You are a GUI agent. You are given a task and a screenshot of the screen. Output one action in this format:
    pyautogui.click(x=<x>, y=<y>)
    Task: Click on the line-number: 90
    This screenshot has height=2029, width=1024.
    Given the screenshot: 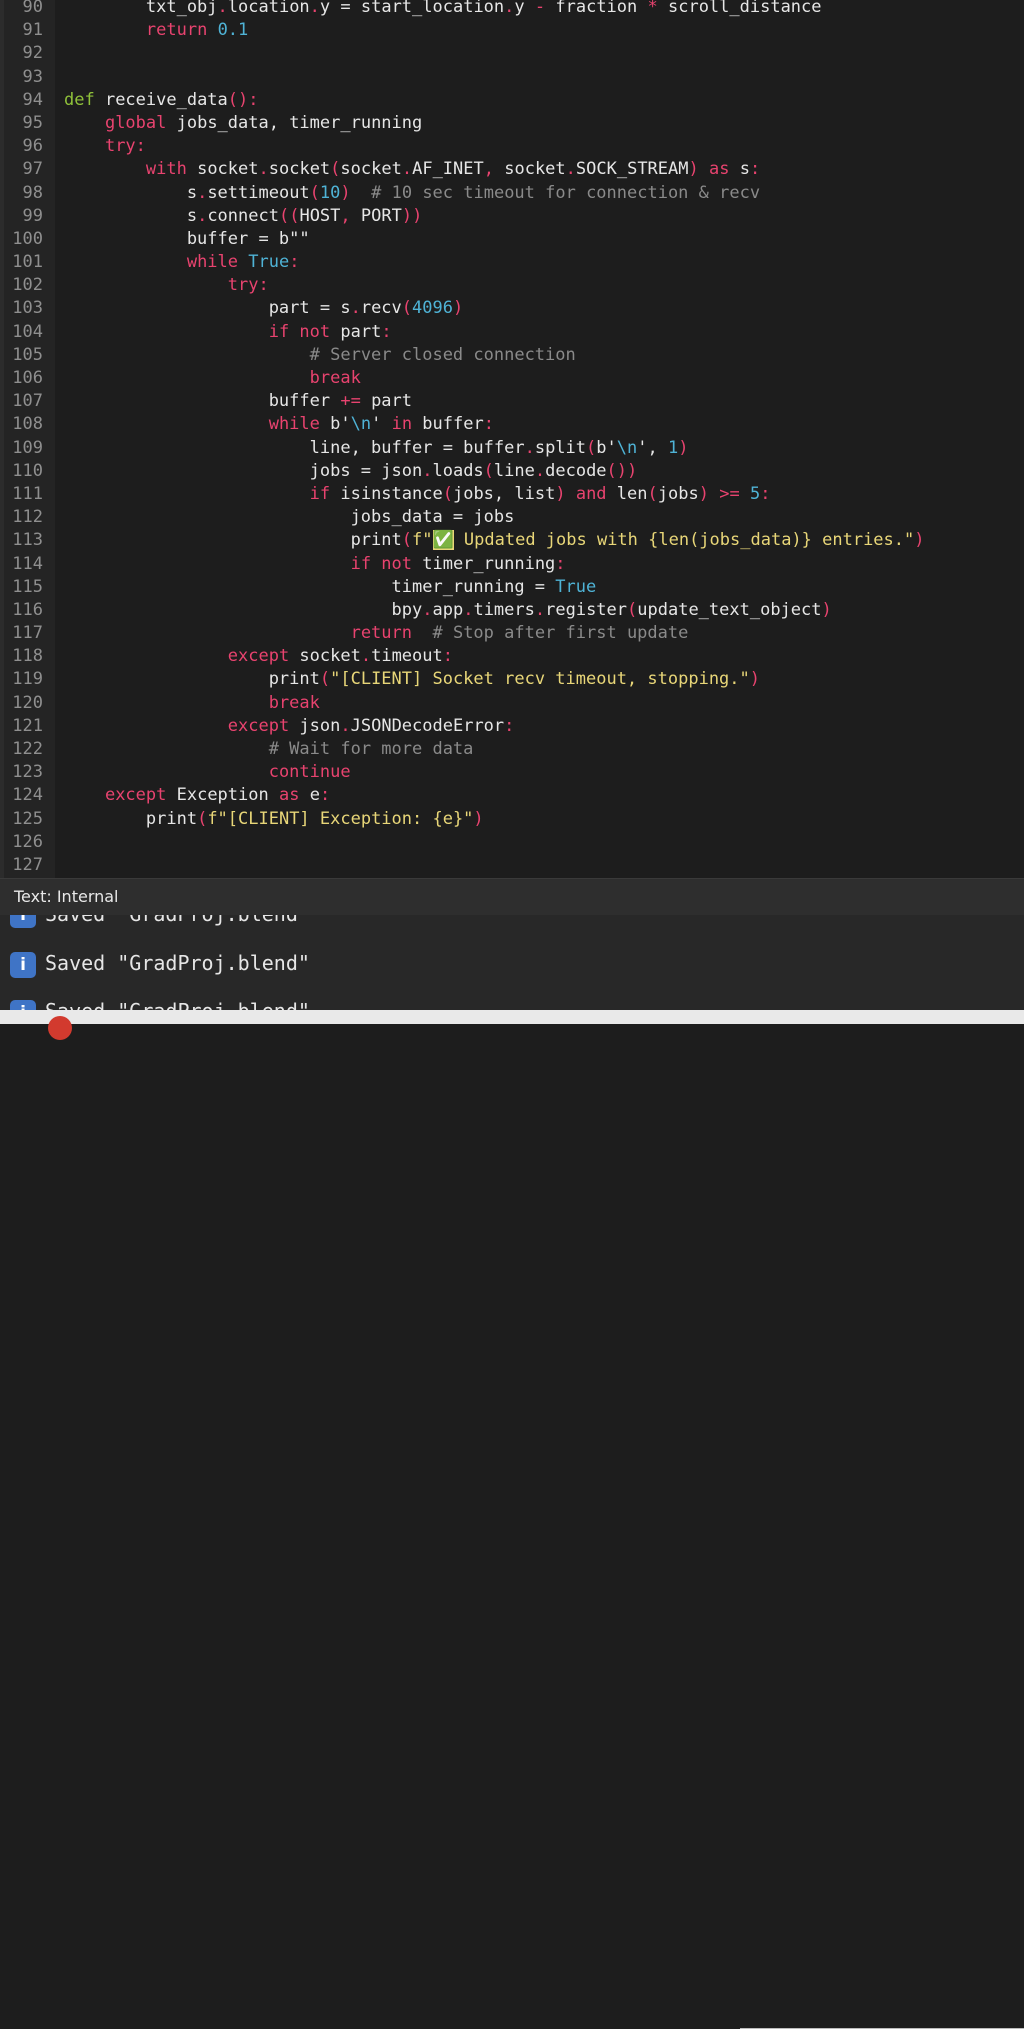 What is the action you would take?
    pyautogui.click(x=32, y=8)
    